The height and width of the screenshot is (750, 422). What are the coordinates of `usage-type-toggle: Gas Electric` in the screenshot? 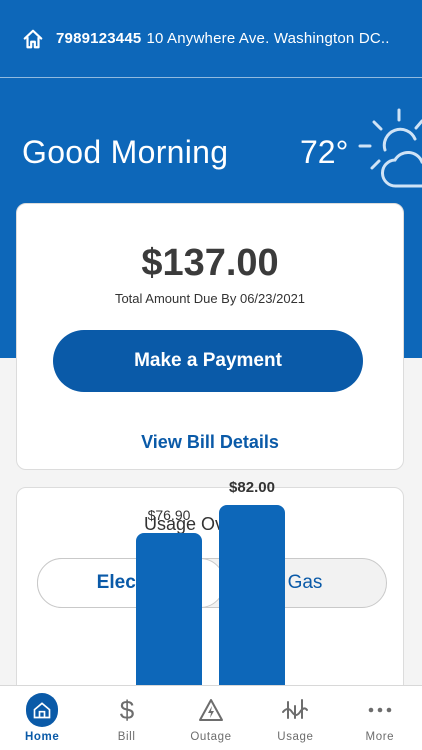 It's located at (212, 583).